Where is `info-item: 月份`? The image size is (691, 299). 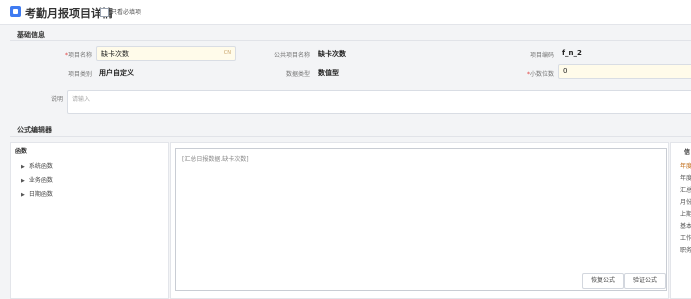
info-item: 月份 is located at coordinates (685, 201).